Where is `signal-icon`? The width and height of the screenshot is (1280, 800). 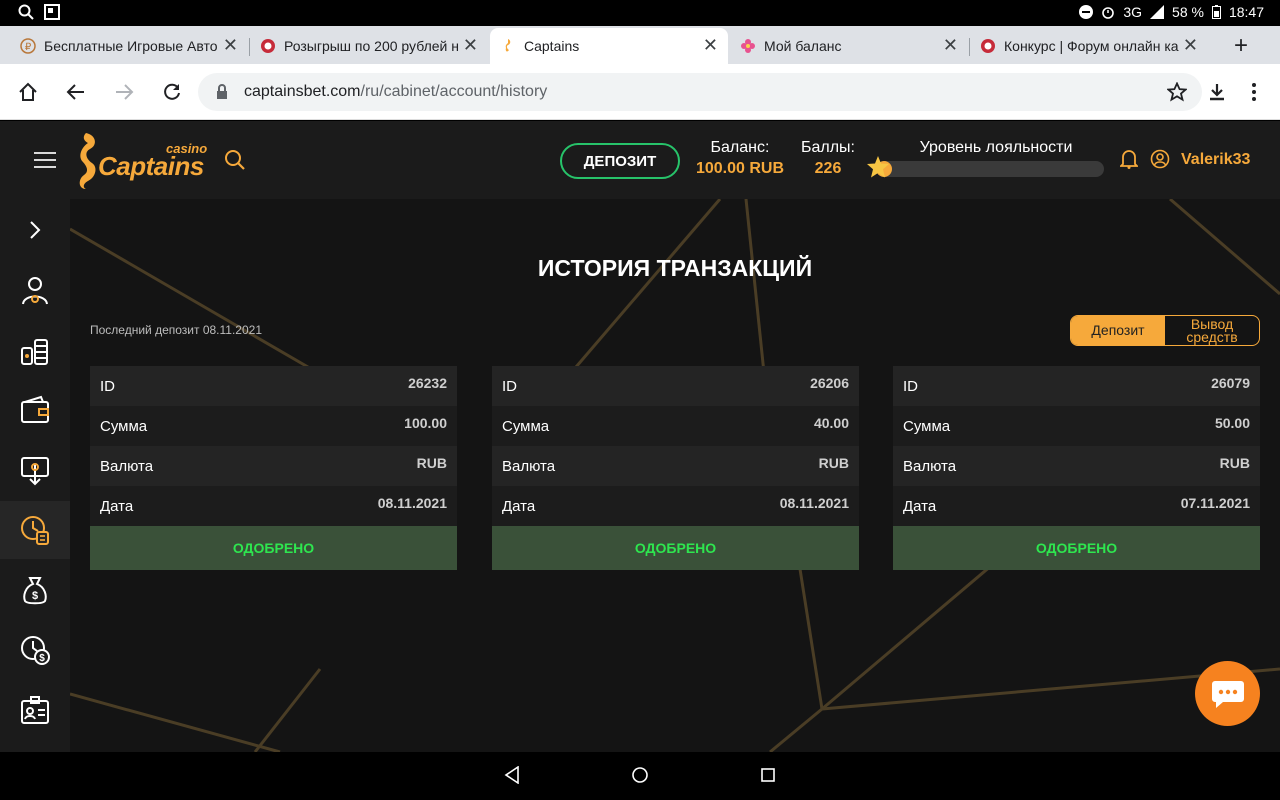
signal-icon is located at coordinates (1157, 12).